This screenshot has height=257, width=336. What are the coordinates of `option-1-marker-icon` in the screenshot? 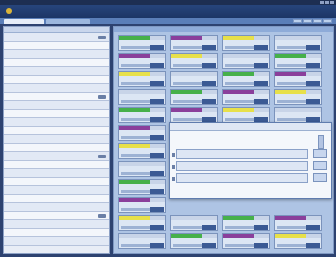 It's located at (173, 155).